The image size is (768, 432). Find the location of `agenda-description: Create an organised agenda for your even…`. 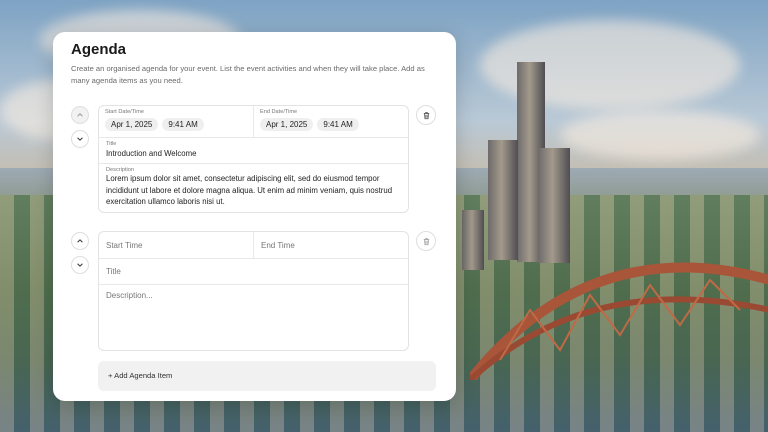

agenda-description: Create an organised agenda for your even… is located at coordinates (248, 74).